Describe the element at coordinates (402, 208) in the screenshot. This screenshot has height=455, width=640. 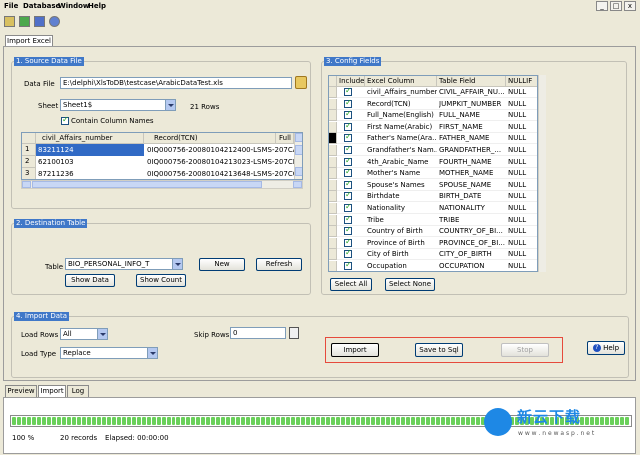
I see `excel-column-cell: Nationality` at that location.